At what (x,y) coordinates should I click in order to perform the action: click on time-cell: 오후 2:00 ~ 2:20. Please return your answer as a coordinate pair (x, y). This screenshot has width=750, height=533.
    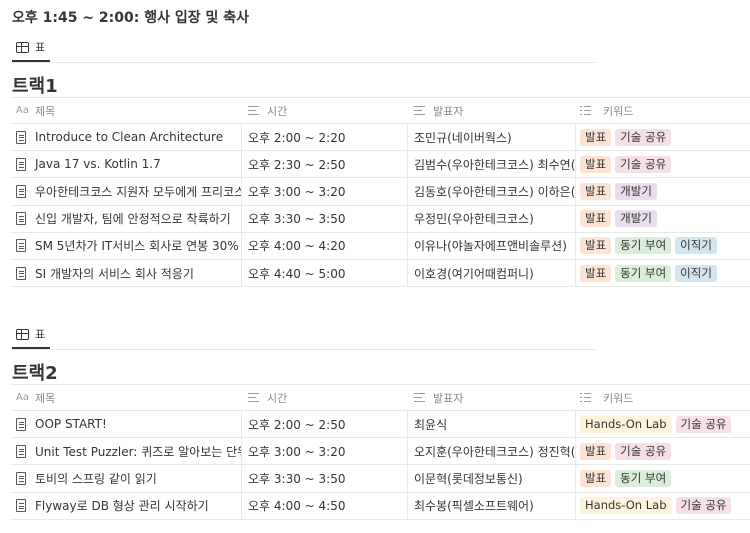
    Looking at the image, I should click on (325, 137).